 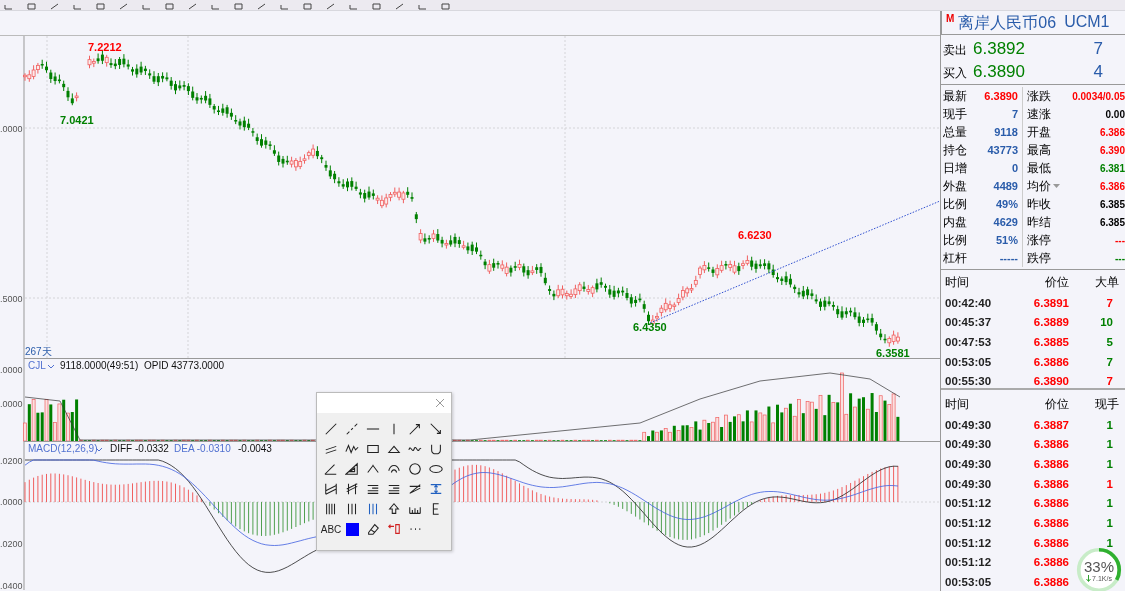 I want to click on stat-value: 4629, so click(x=997, y=222).